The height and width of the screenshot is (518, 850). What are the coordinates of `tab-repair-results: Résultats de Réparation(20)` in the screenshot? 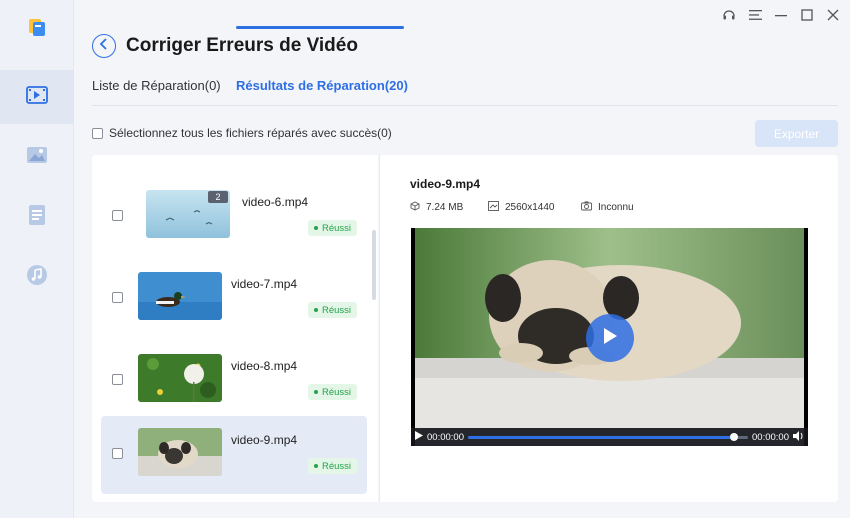 It's located at (322, 85).